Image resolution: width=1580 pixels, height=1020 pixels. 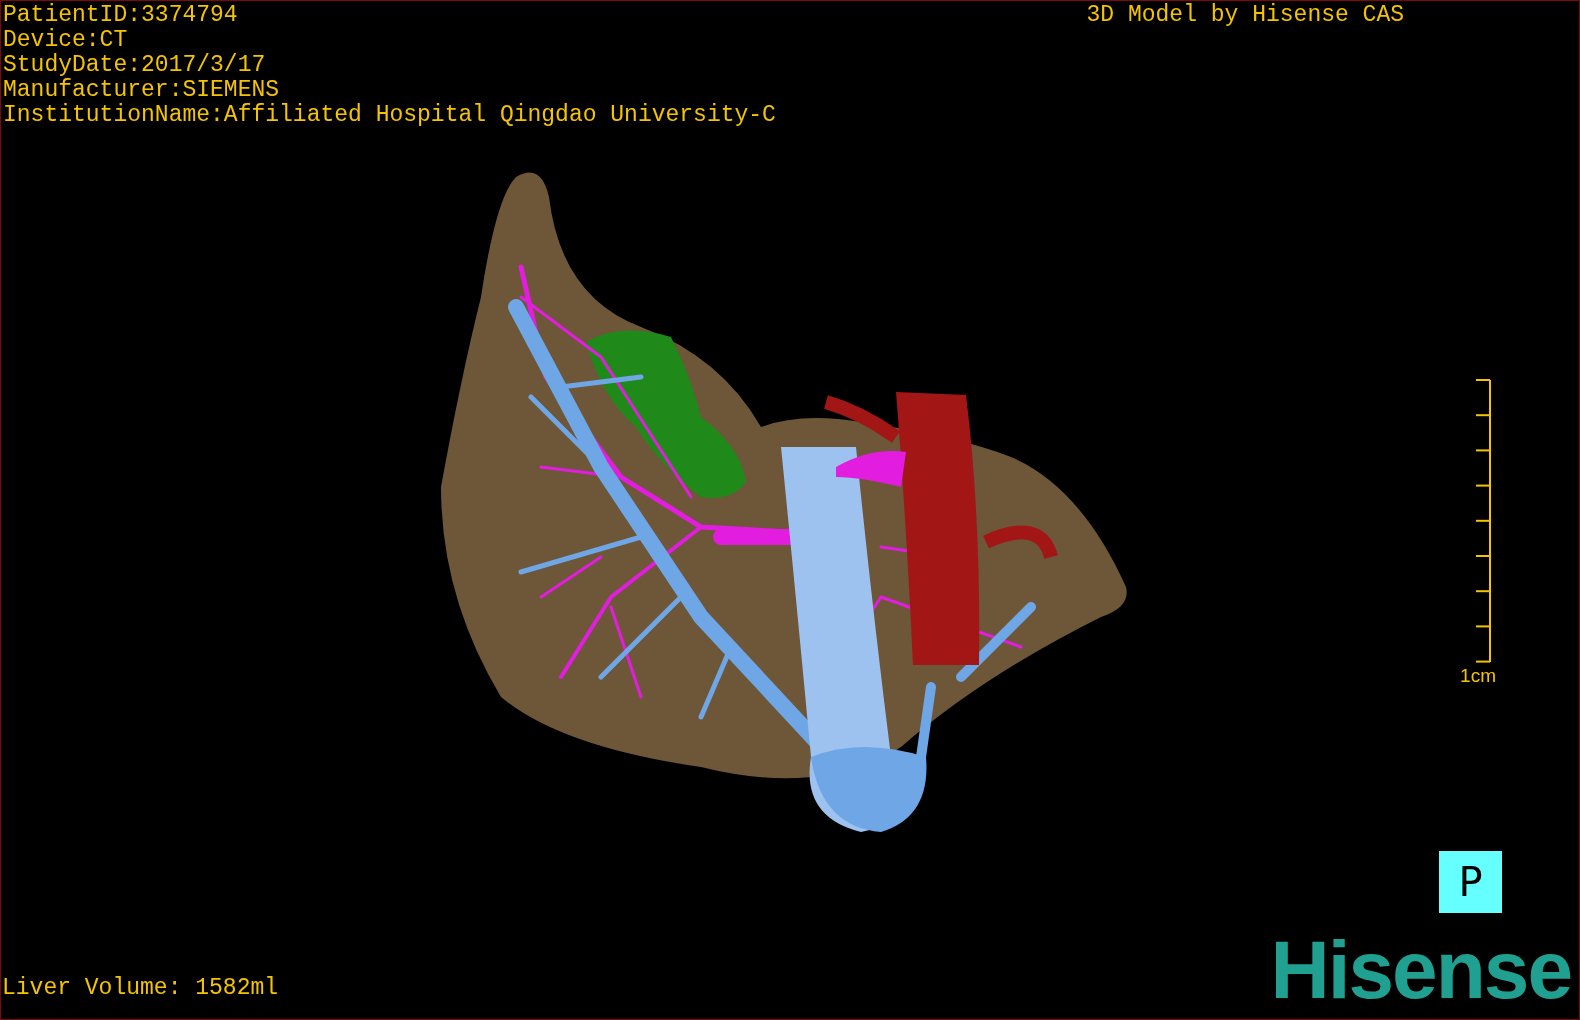 I want to click on model-title: 3D Model by Hisense CAS, so click(x=1245, y=15).